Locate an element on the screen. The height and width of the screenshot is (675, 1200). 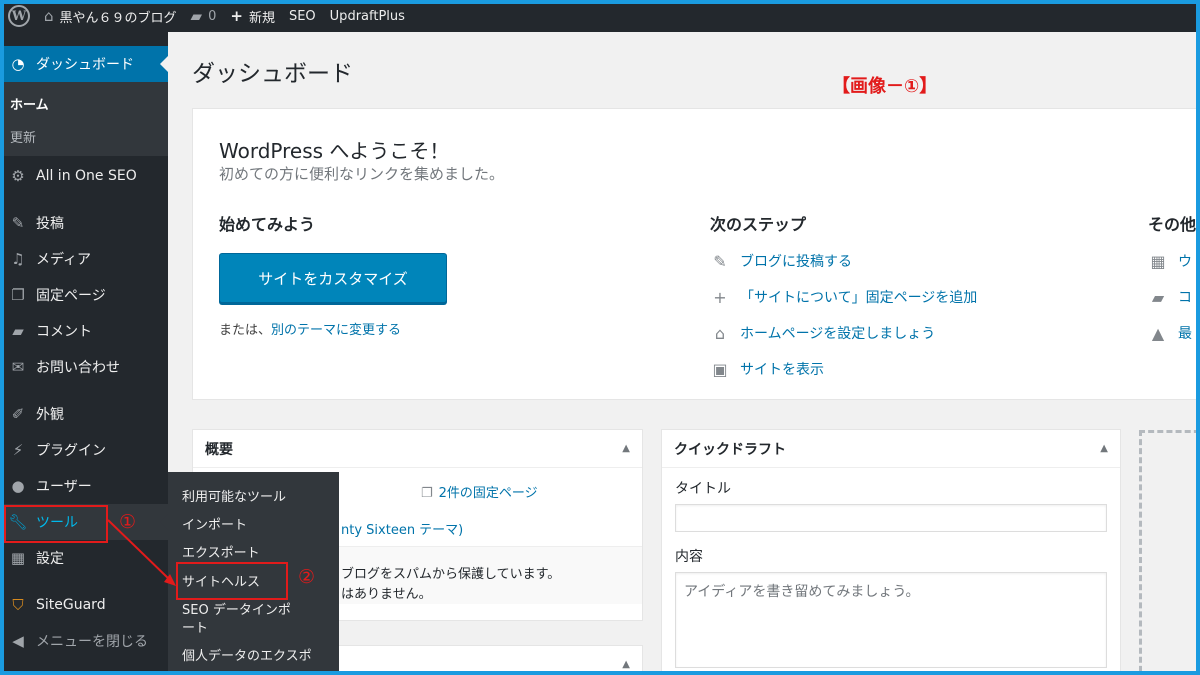
welcome-about: 初めての方に便利なリンクを集めました。 is located at coordinates (362, 174).